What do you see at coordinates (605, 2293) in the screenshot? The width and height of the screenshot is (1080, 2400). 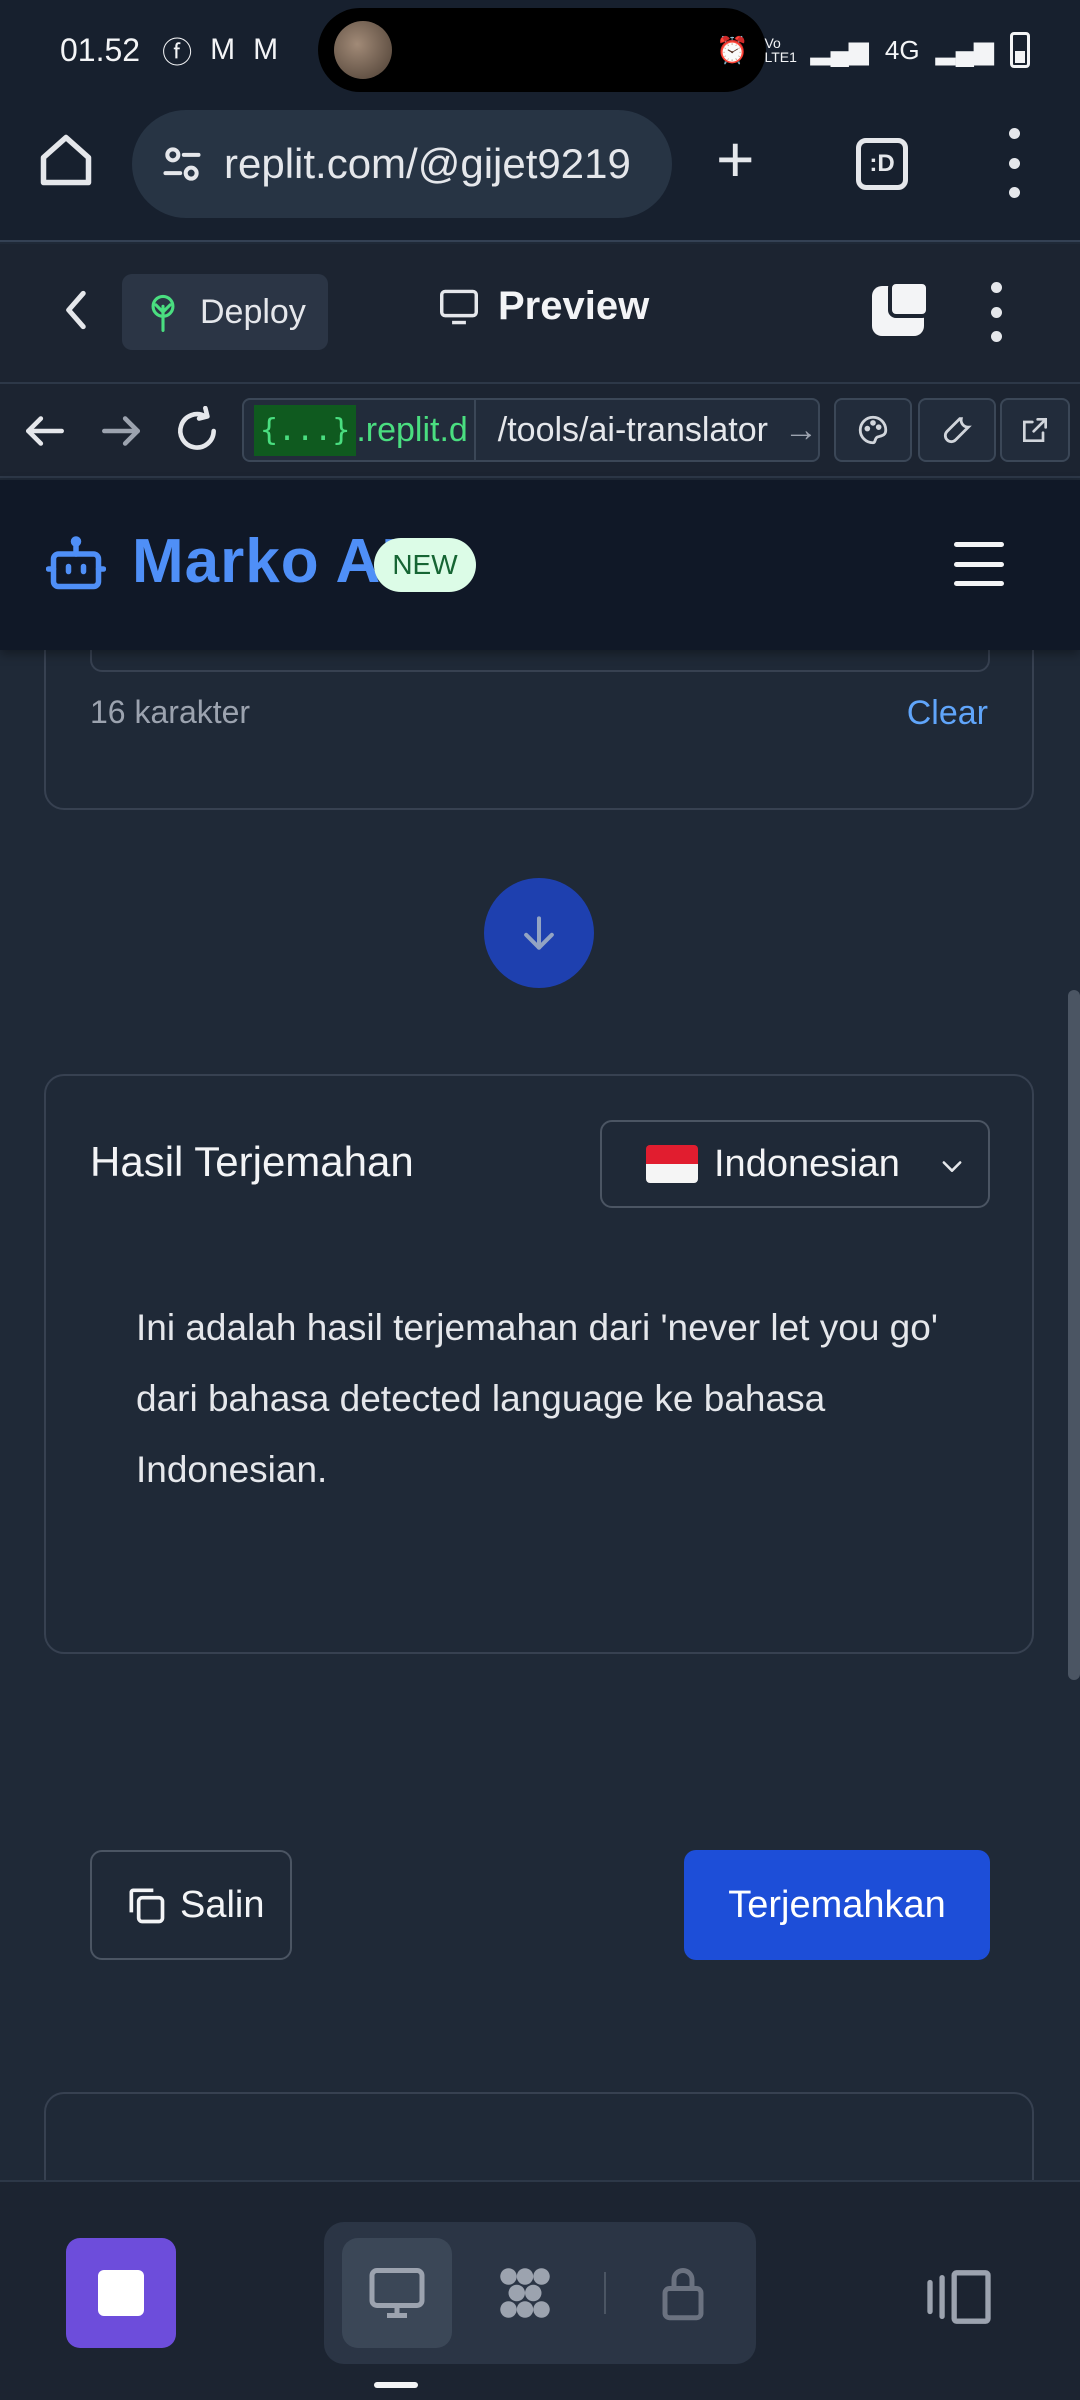 I see `segment-divider` at bounding box center [605, 2293].